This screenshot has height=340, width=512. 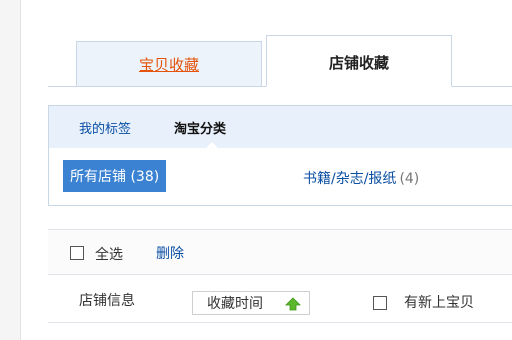 I want to click on shop-info-header: 店铺信息, so click(x=107, y=301).